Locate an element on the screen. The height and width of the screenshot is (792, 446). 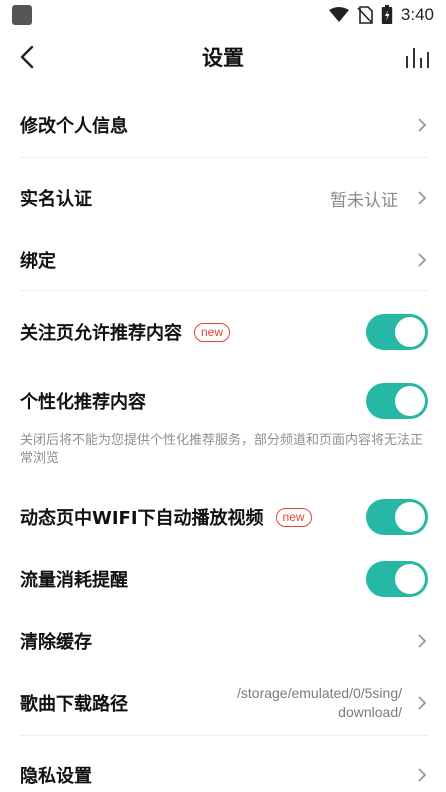
download-path-line: download/ is located at coordinates (370, 712).